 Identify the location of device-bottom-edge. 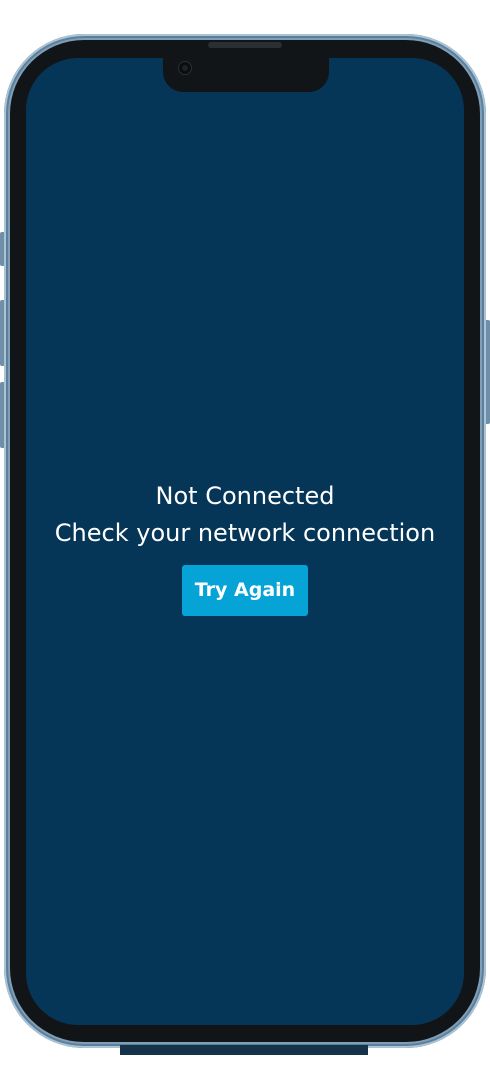
(244, 1050).